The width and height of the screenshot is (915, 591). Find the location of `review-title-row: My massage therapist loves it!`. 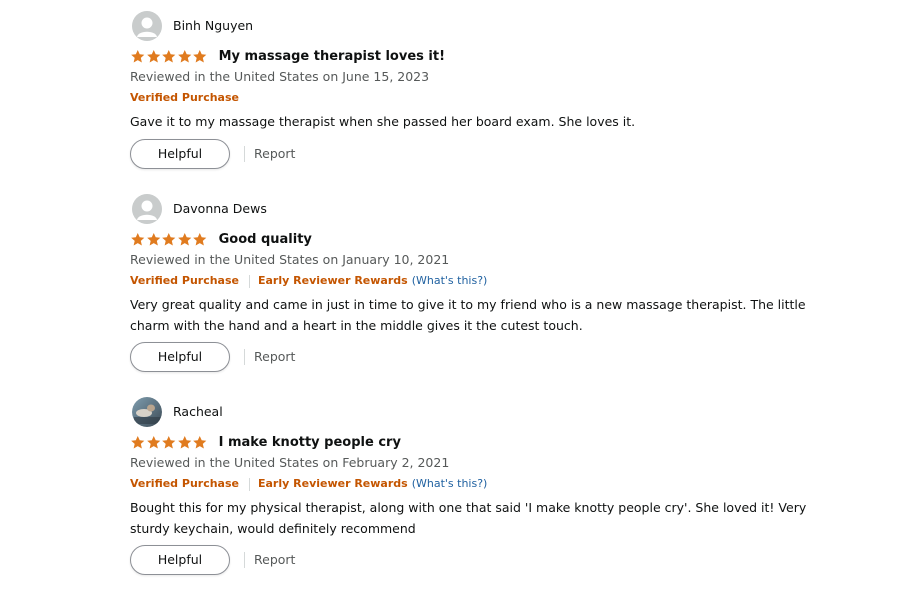

review-title-row: My massage therapist loves it! is located at coordinates (287, 57).